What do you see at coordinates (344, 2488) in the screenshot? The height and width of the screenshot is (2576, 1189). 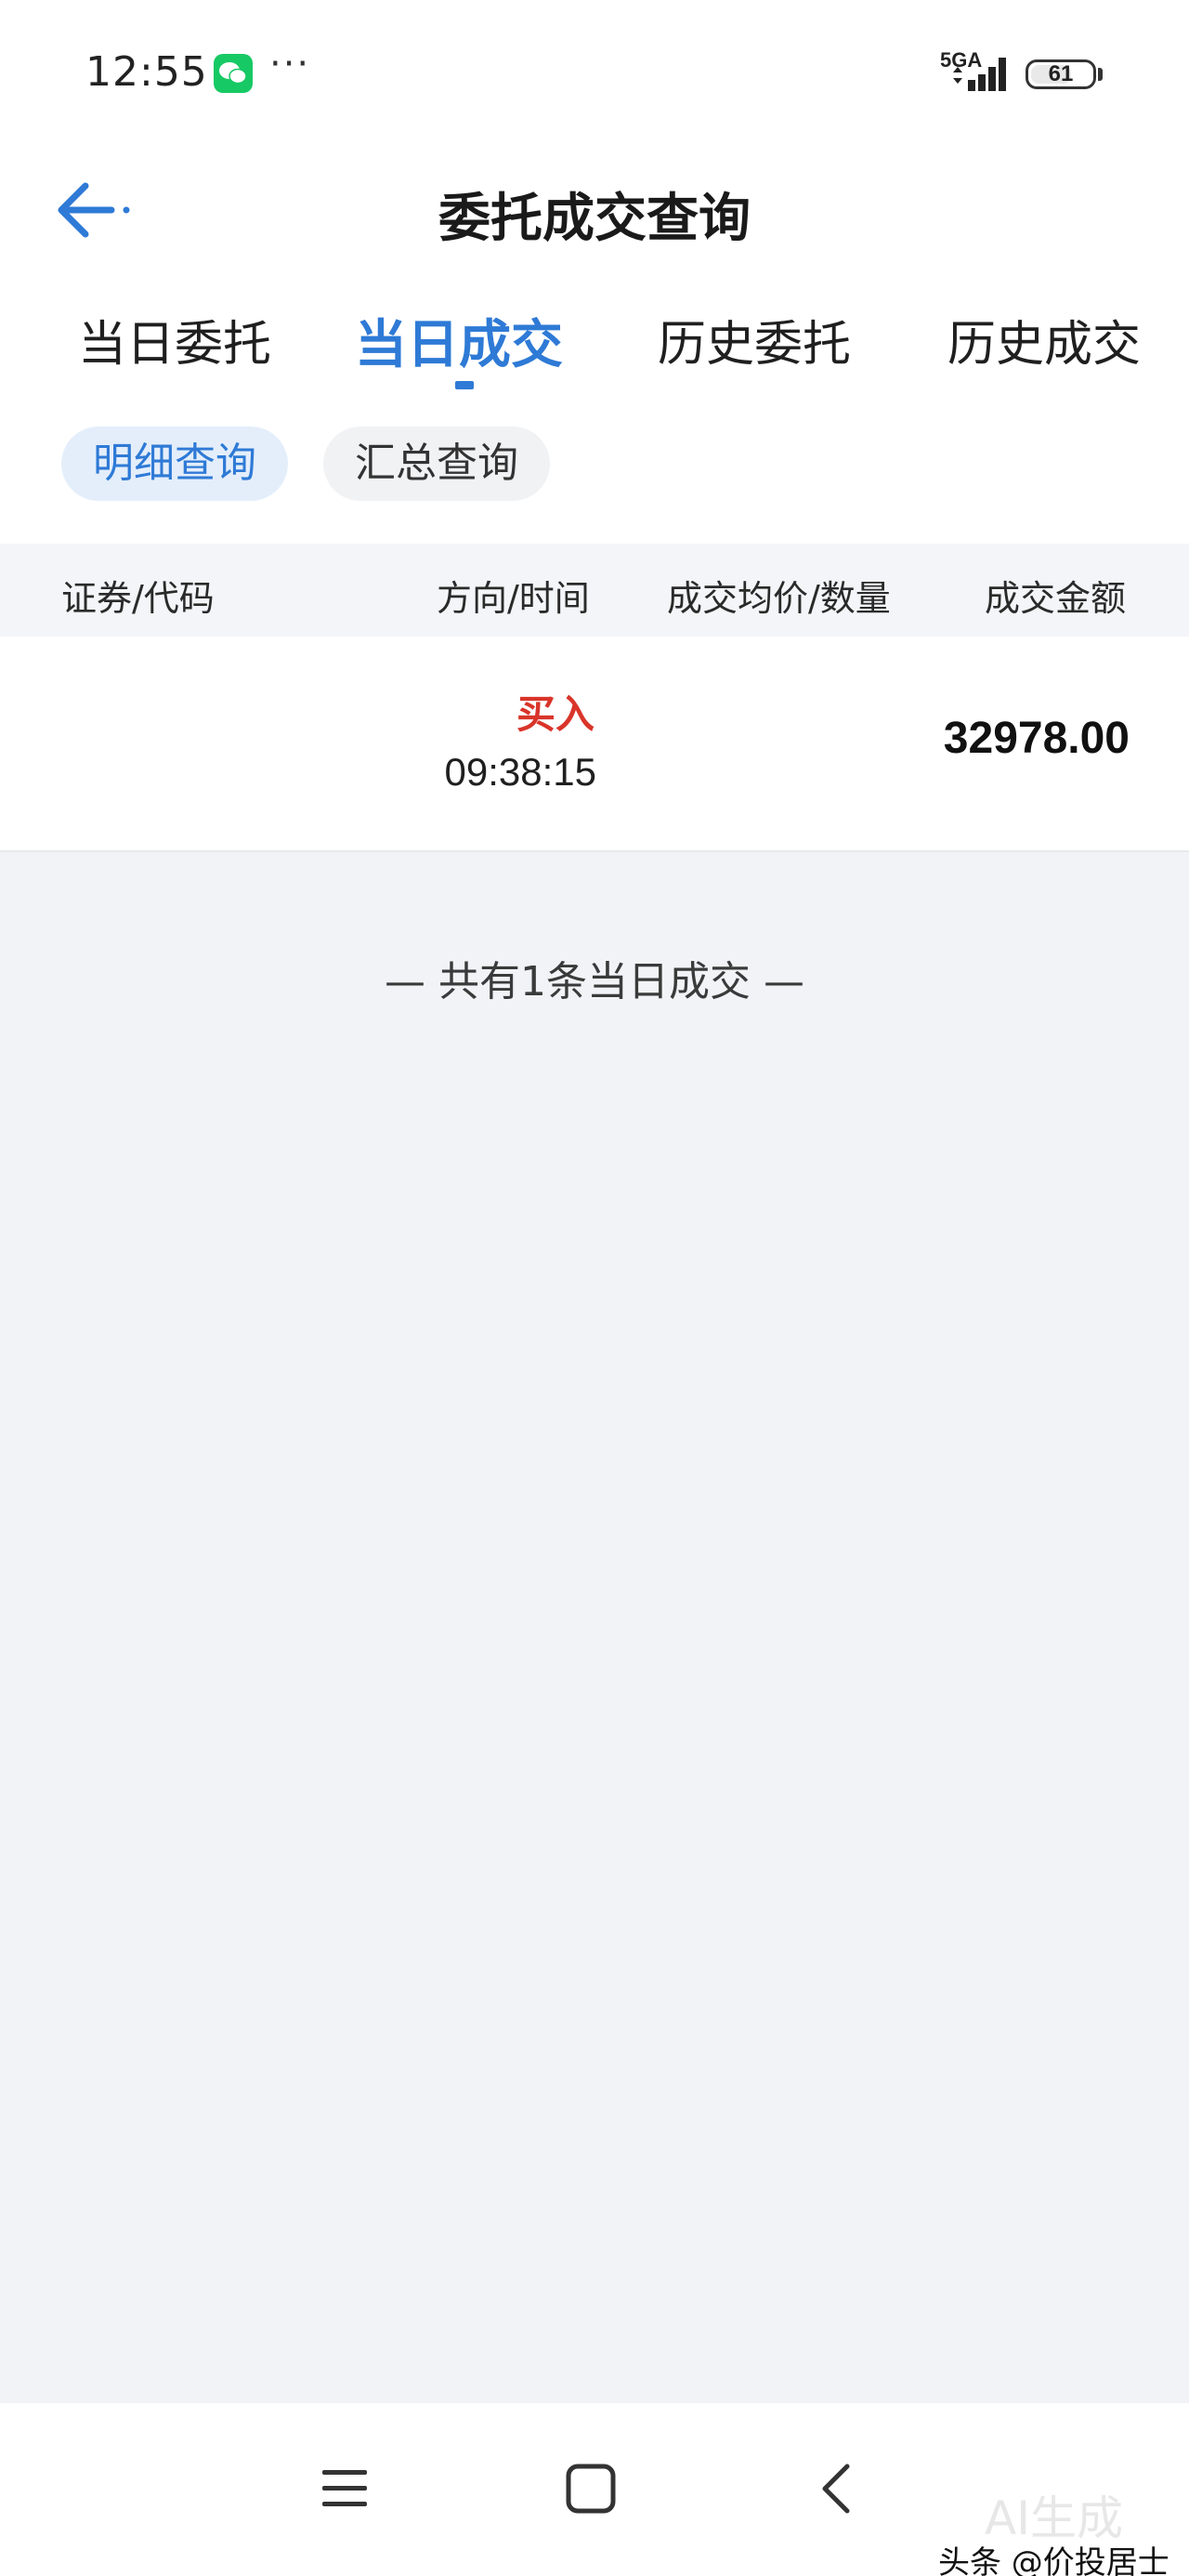 I see `menu-icon` at bounding box center [344, 2488].